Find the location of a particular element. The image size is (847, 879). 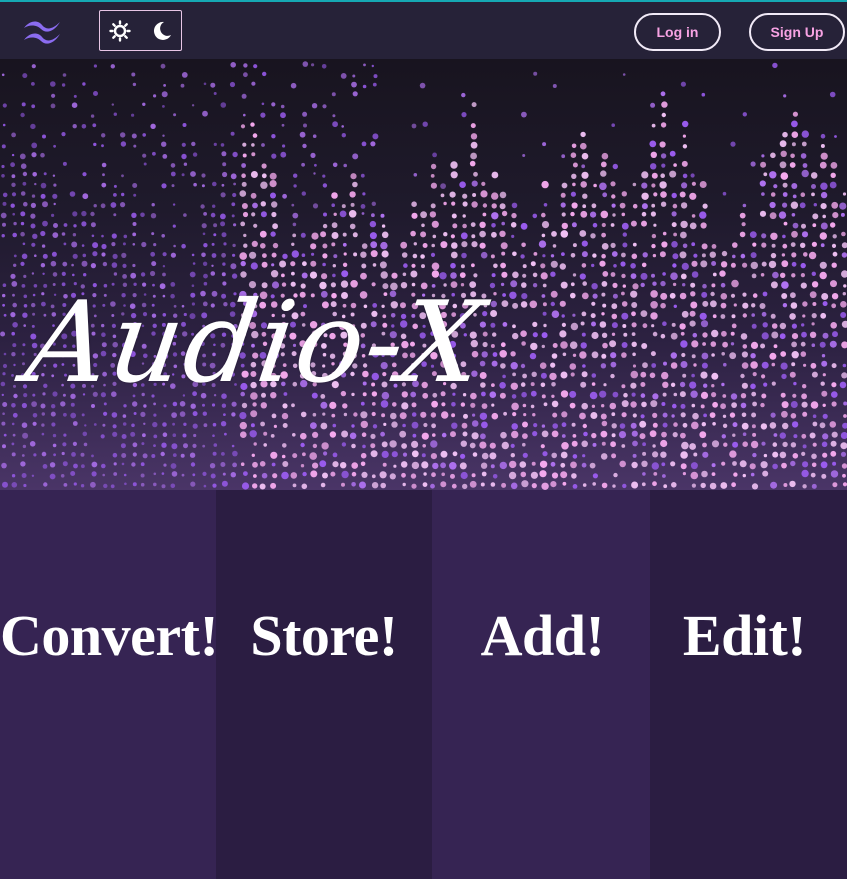

login-button: Log in is located at coordinates (677, 32).